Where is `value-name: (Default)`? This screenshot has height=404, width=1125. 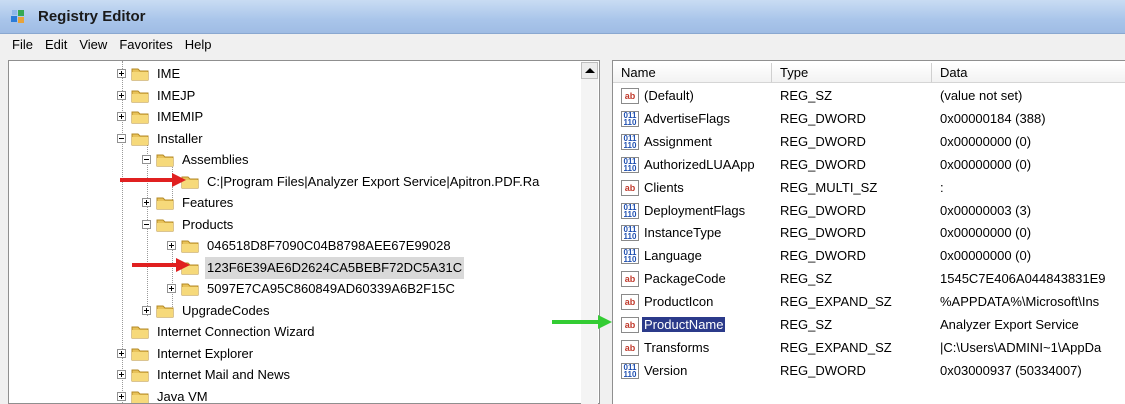
value-name: (Default) is located at coordinates (669, 95).